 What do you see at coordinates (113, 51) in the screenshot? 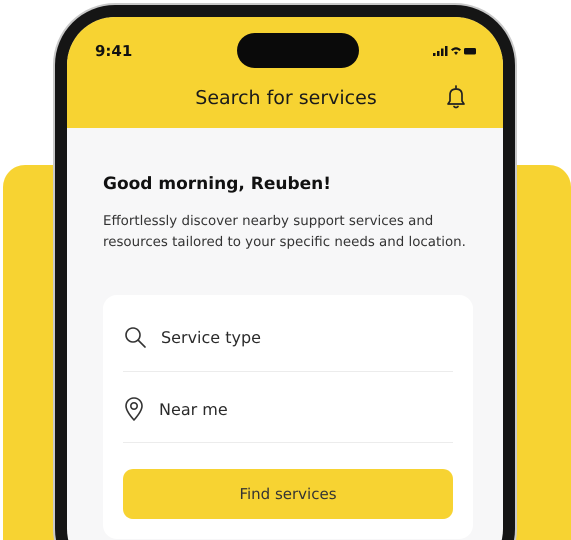
I see `status-time: 9:41` at bounding box center [113, 51].